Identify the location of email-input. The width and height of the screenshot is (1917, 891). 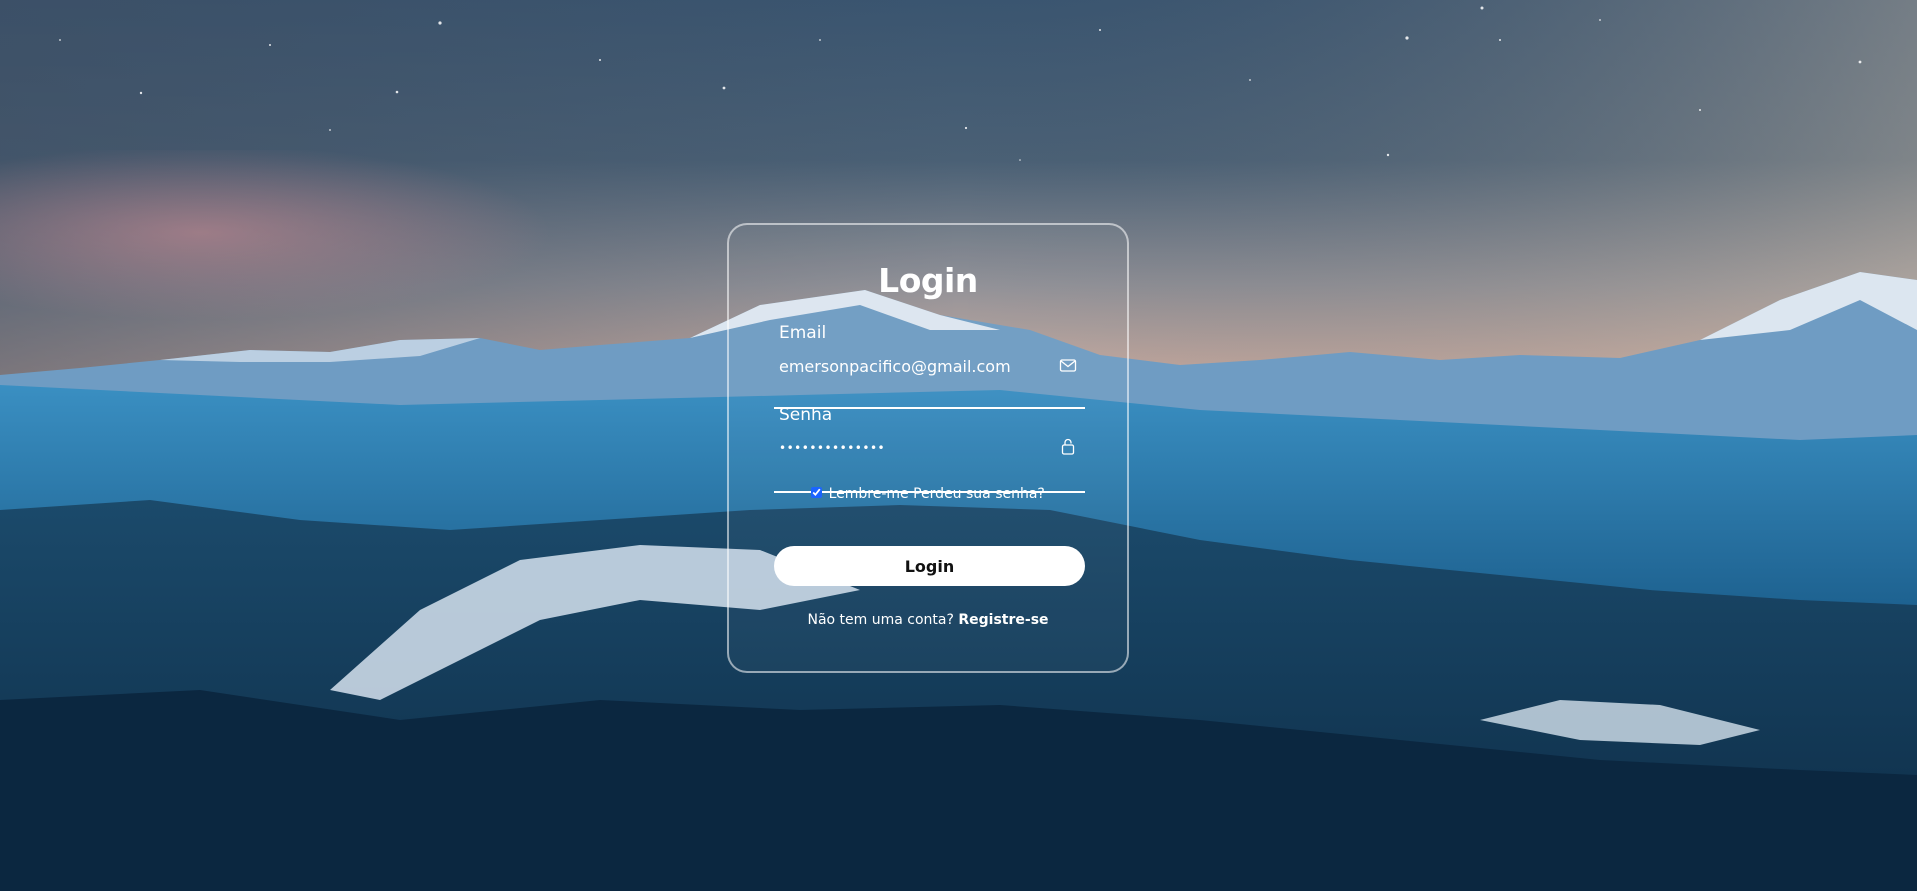
(917, 366).